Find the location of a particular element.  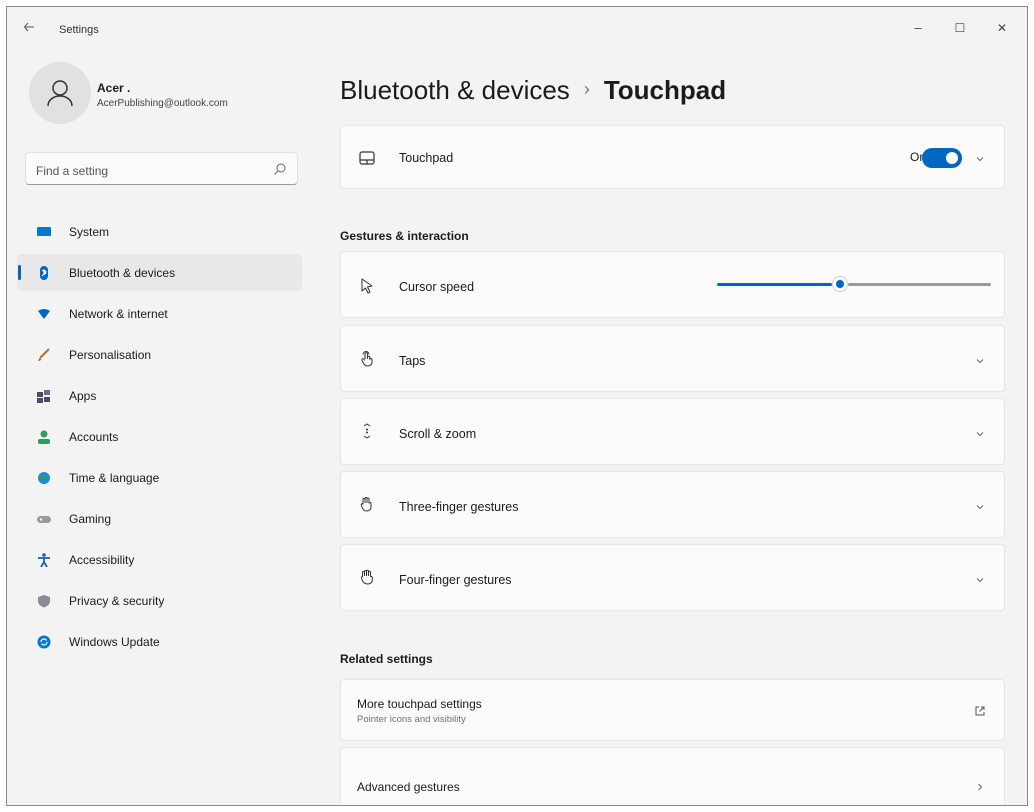

tap-icon is located at coordinates (367, 359).